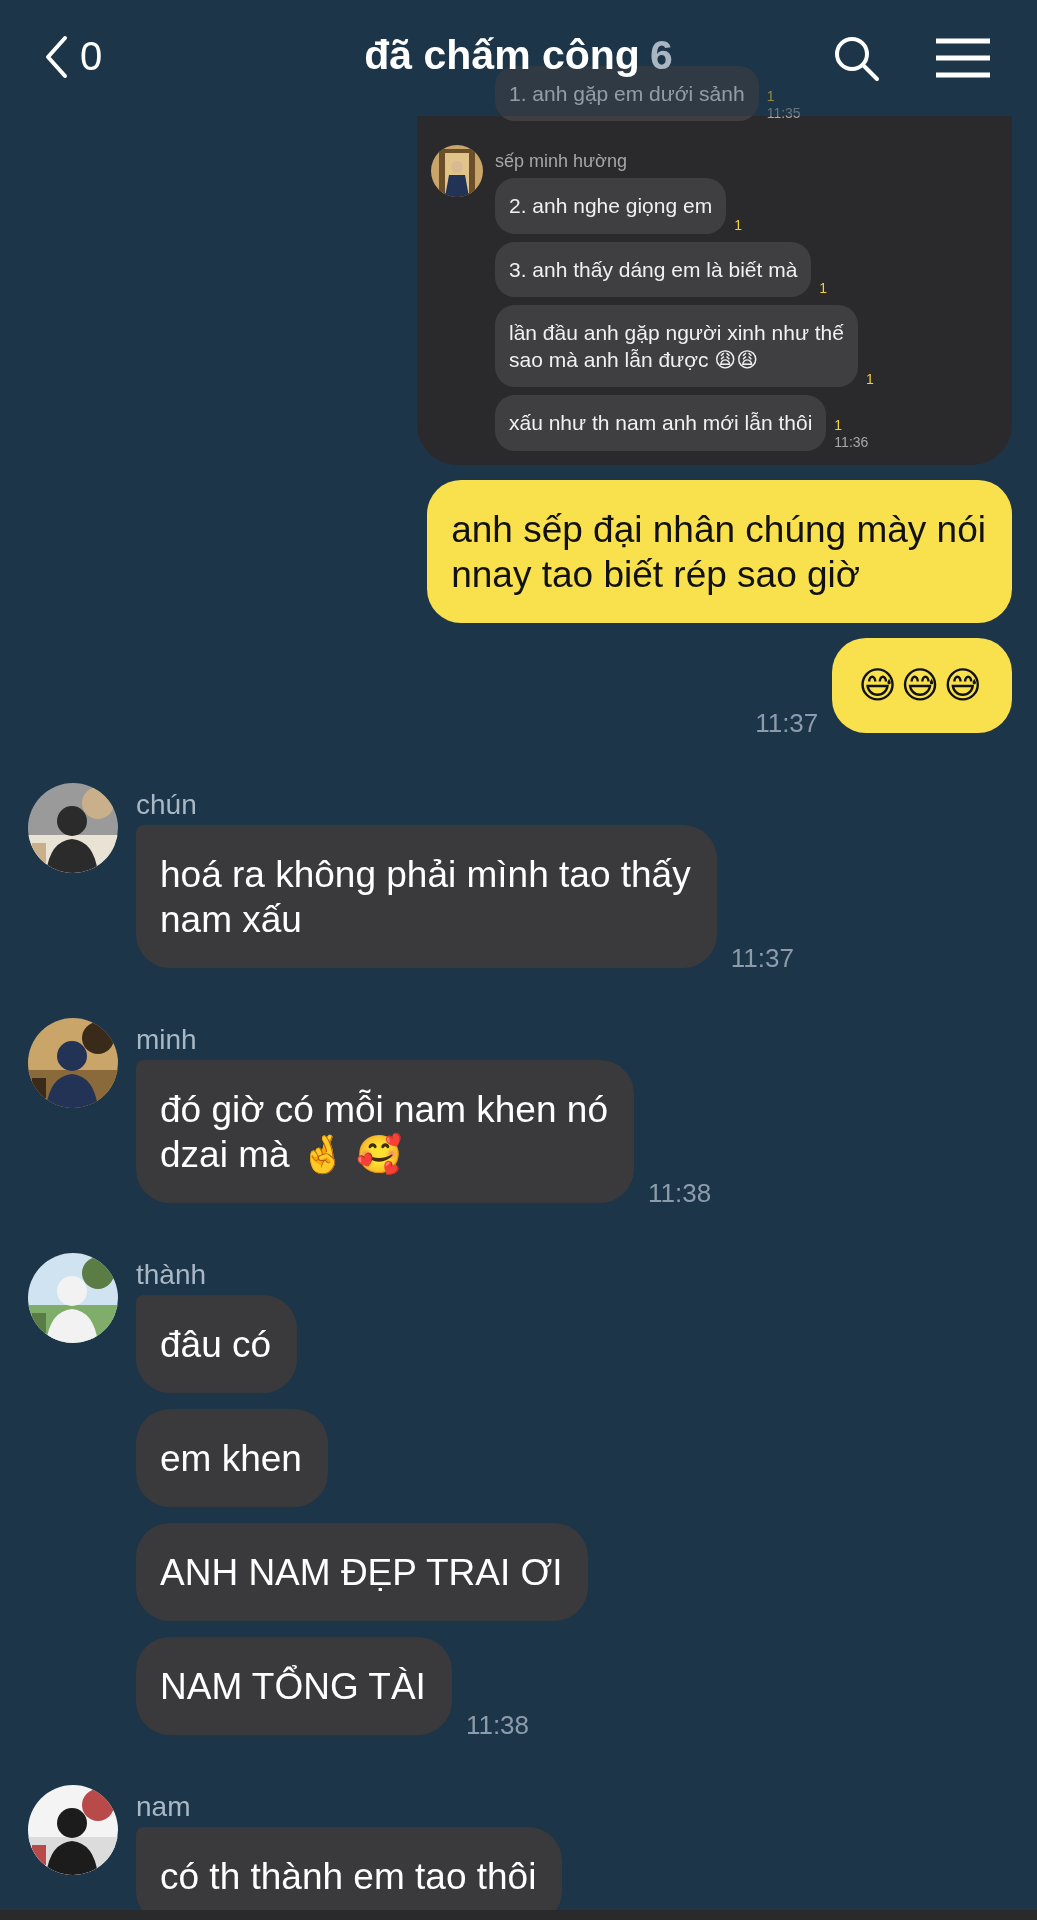 The width and height of the screenshot is (1037, 1920). Describe the element at coordinates (661, 423) in the screenshot. I see `message-bubble: xấu như th nam anh mới lẫn thôi` at that location.